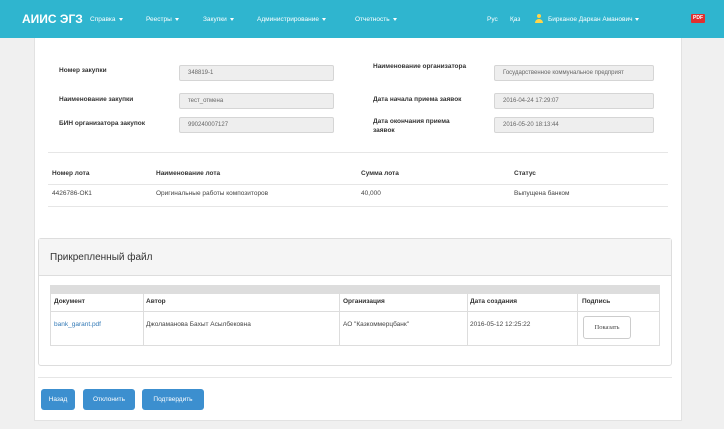 The image size is (724, 429). Describe the element at coordinates (256, 125) in the screenshot. I see `bin-field: 990240007127` at that location.